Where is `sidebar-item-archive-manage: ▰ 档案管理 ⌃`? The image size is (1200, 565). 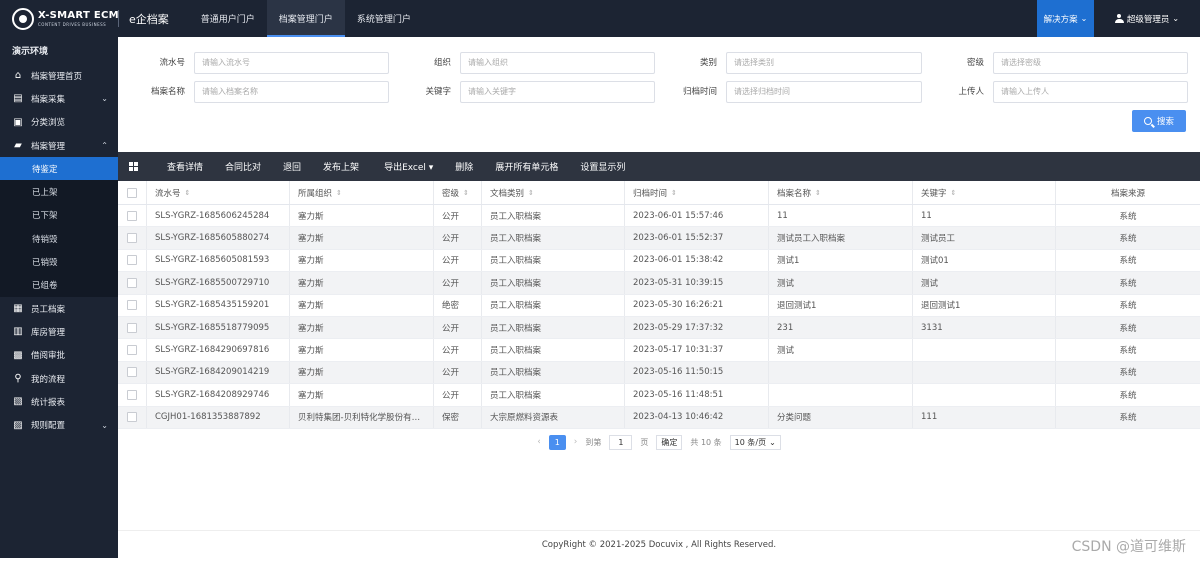 sidebar-item-archive-manage: ▰ 档案管理 ⌃ is located at coordinates (59, 145).